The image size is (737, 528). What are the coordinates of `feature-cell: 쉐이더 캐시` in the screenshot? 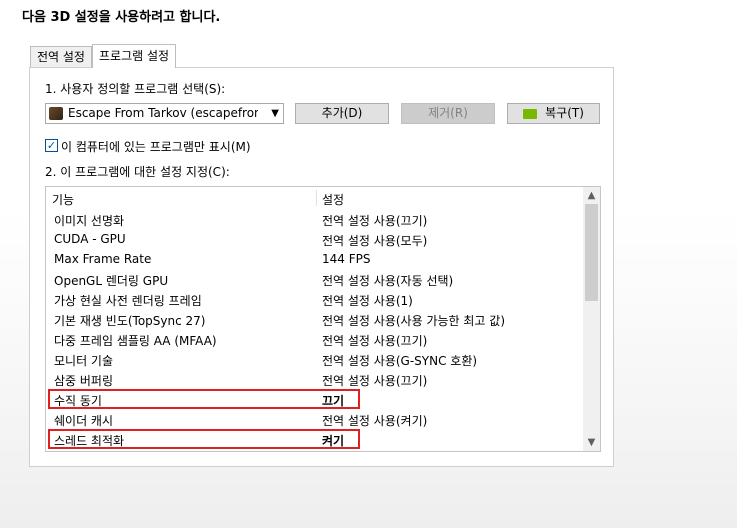 It's located at (84, 421).